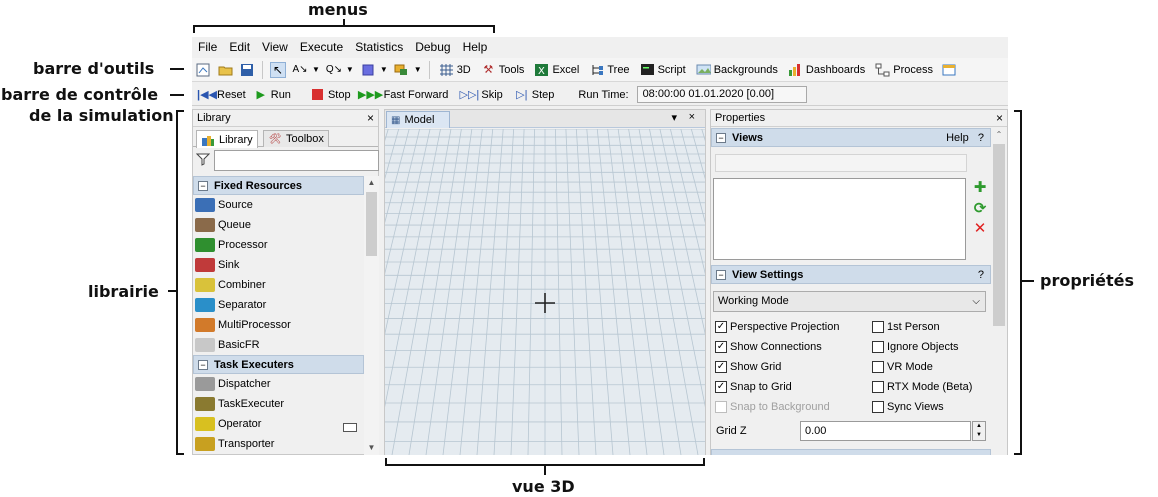 Image resolution: width=1158 pixels, height=497 pixels. I want to click on step-button: ▷| Step, so click(534, 95).